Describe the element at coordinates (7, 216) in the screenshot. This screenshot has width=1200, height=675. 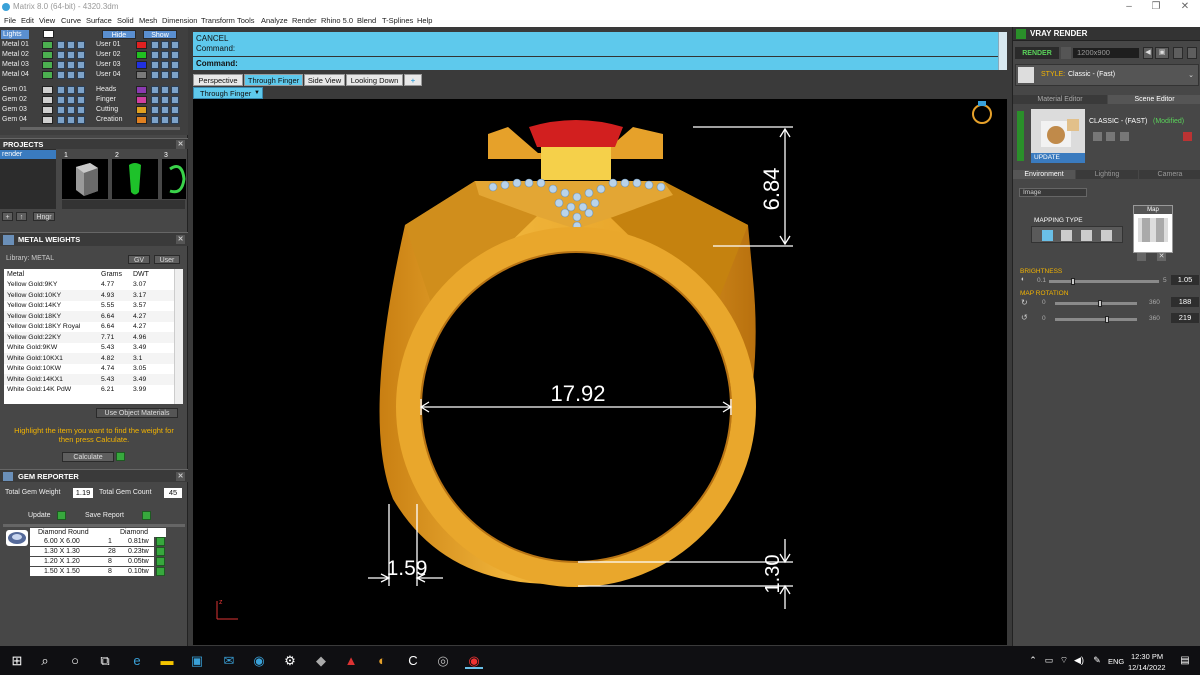
I see `project-add-button: +` at that location.